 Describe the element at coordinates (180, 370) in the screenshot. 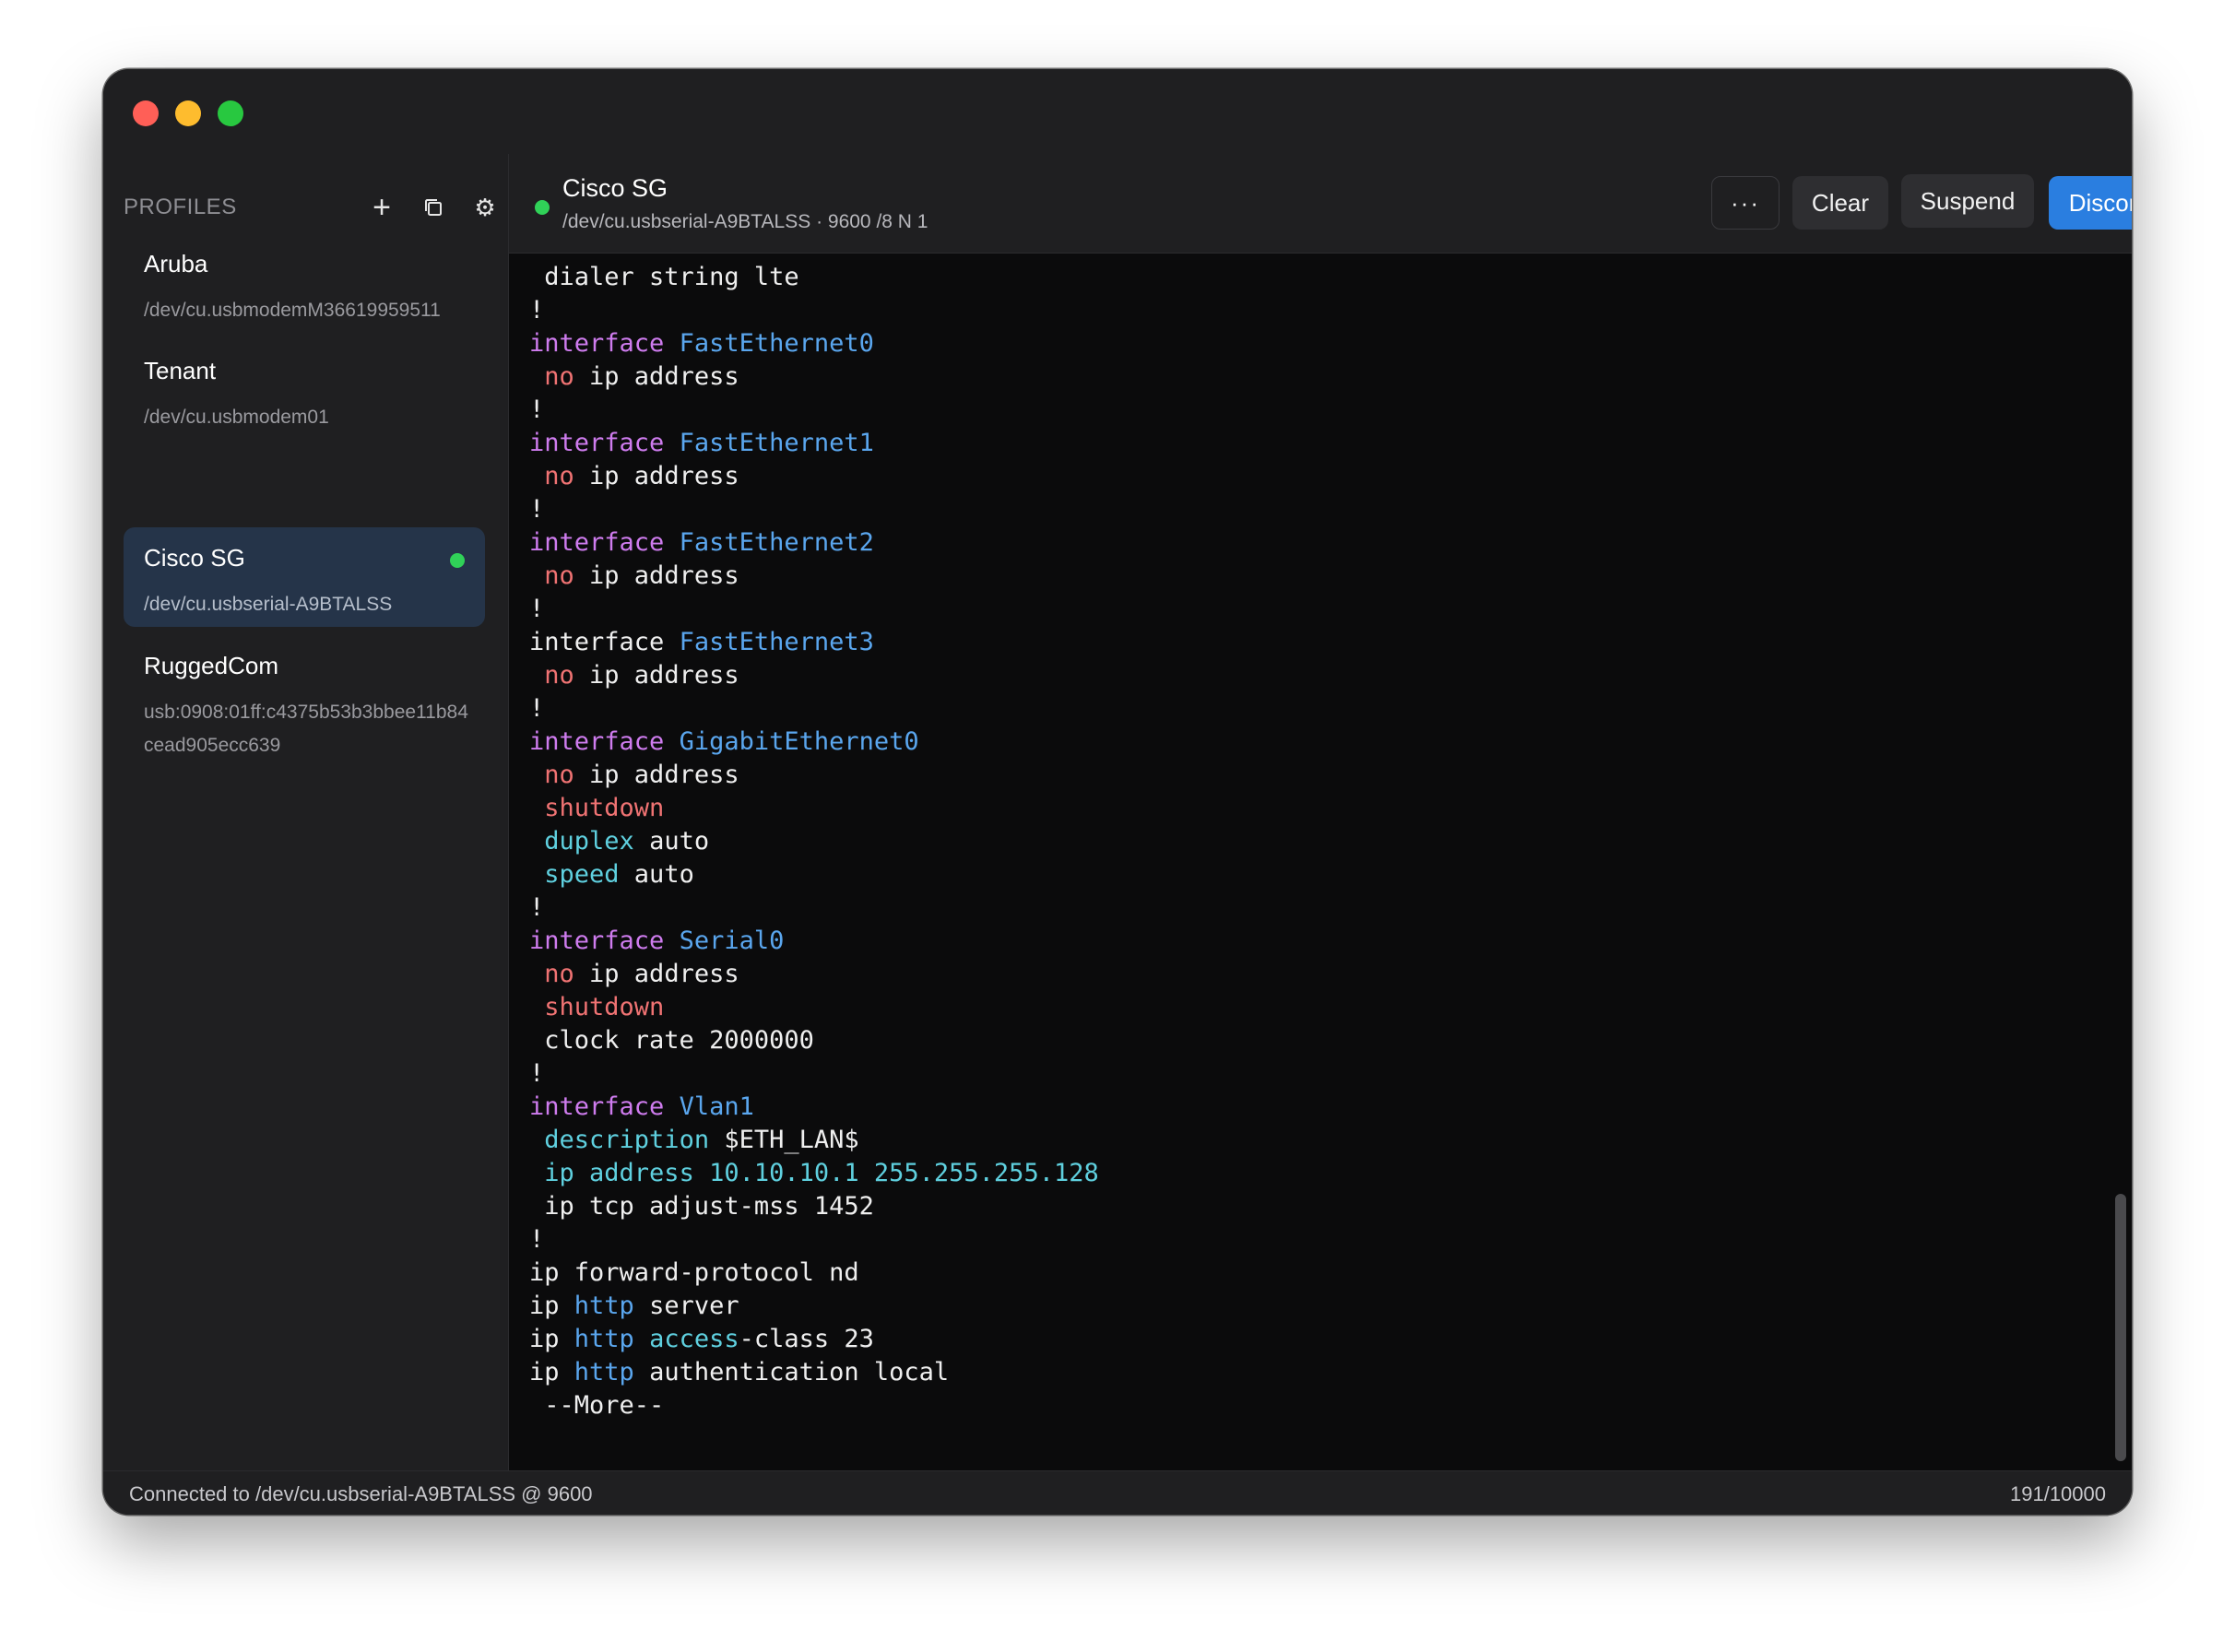

I see `profile-name: Tenant` at that location.